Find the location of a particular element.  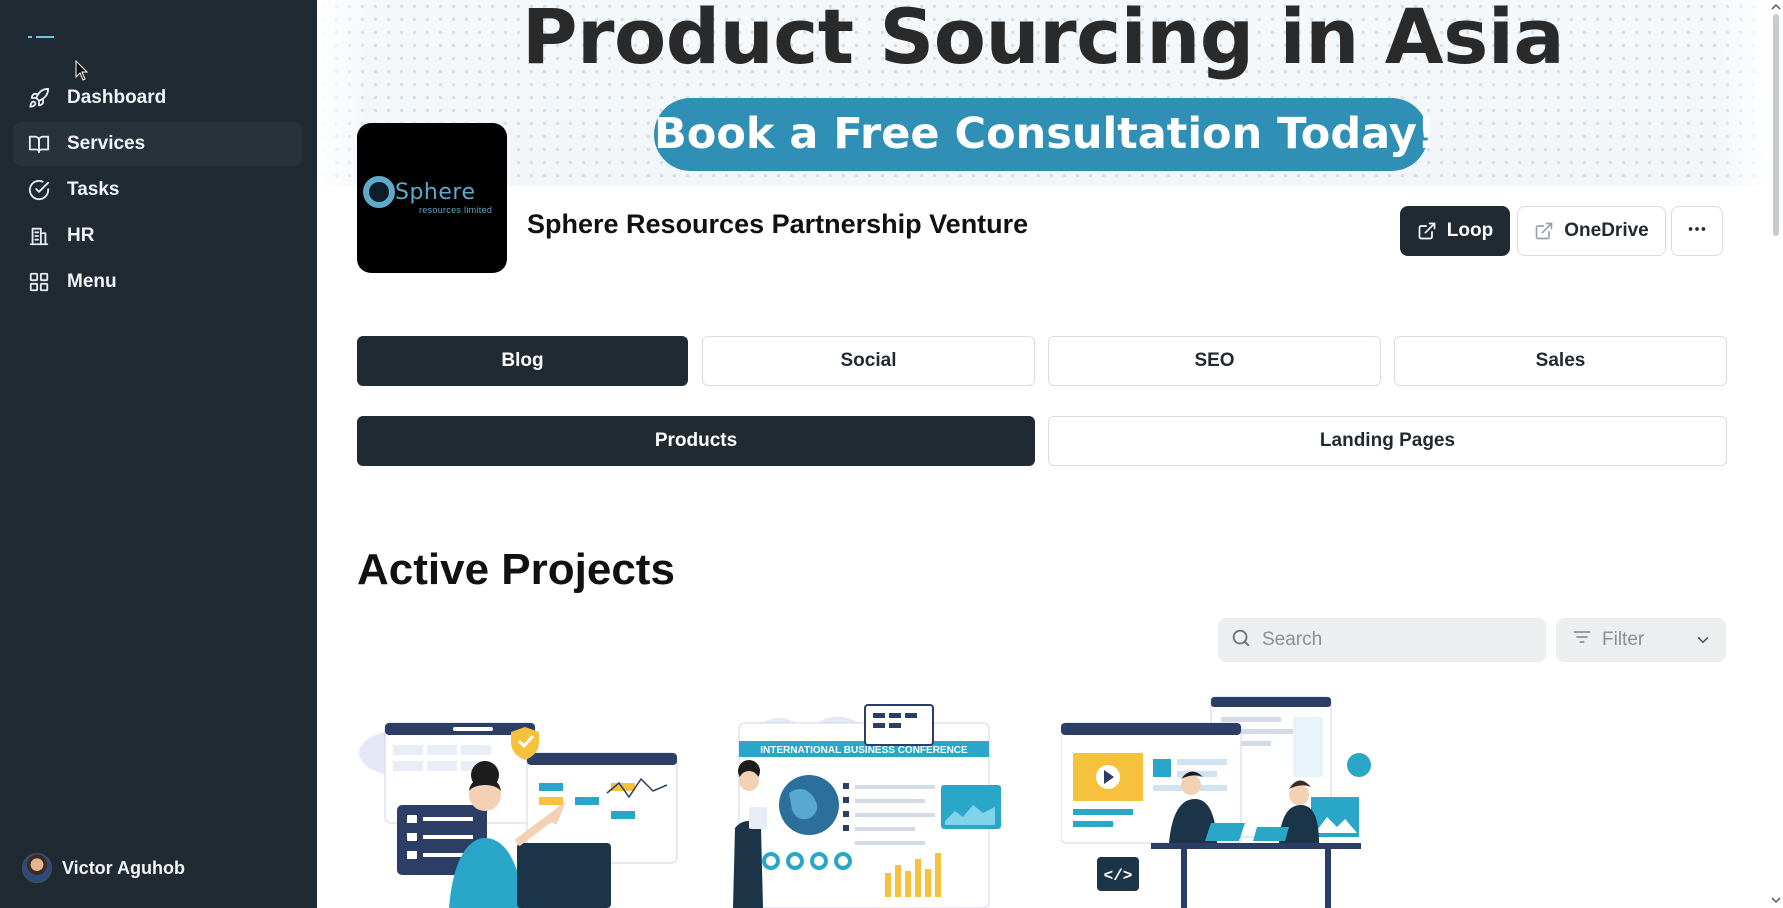

loop-button: Loop is located at coordinates (1455, 231).